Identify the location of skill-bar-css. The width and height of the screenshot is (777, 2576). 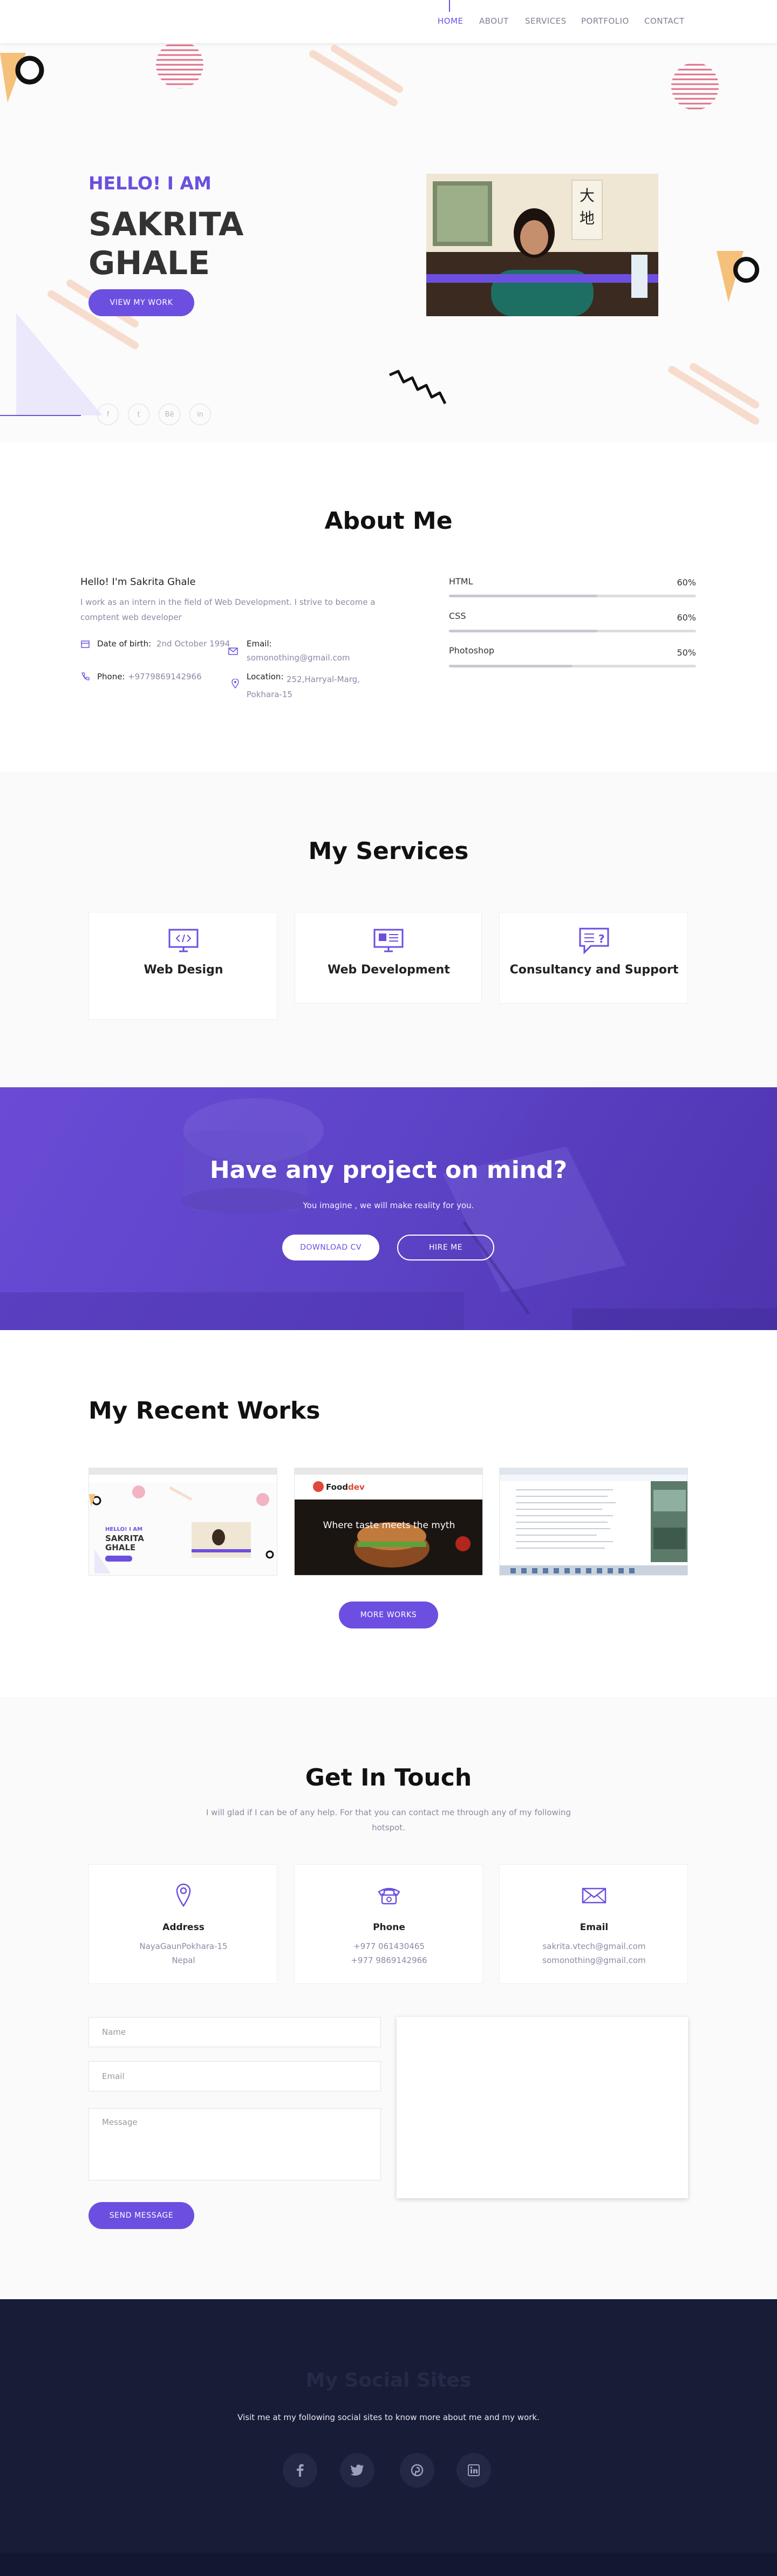
(572, 631).